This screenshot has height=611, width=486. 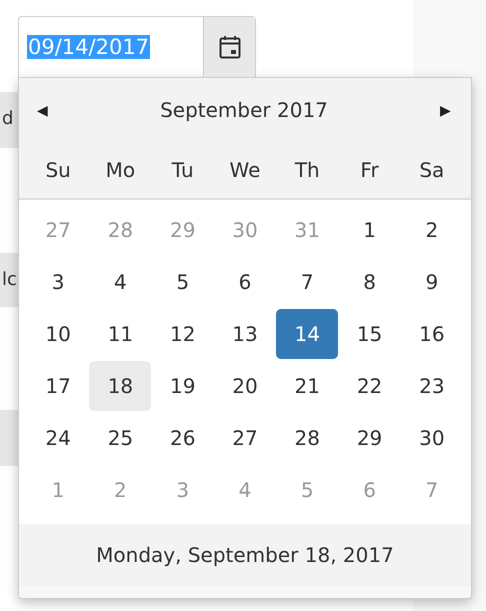 What do you see at coordinates (183, 334) in the screenshot?
I see `day-cell: 12` at bounding box center [183, 334].